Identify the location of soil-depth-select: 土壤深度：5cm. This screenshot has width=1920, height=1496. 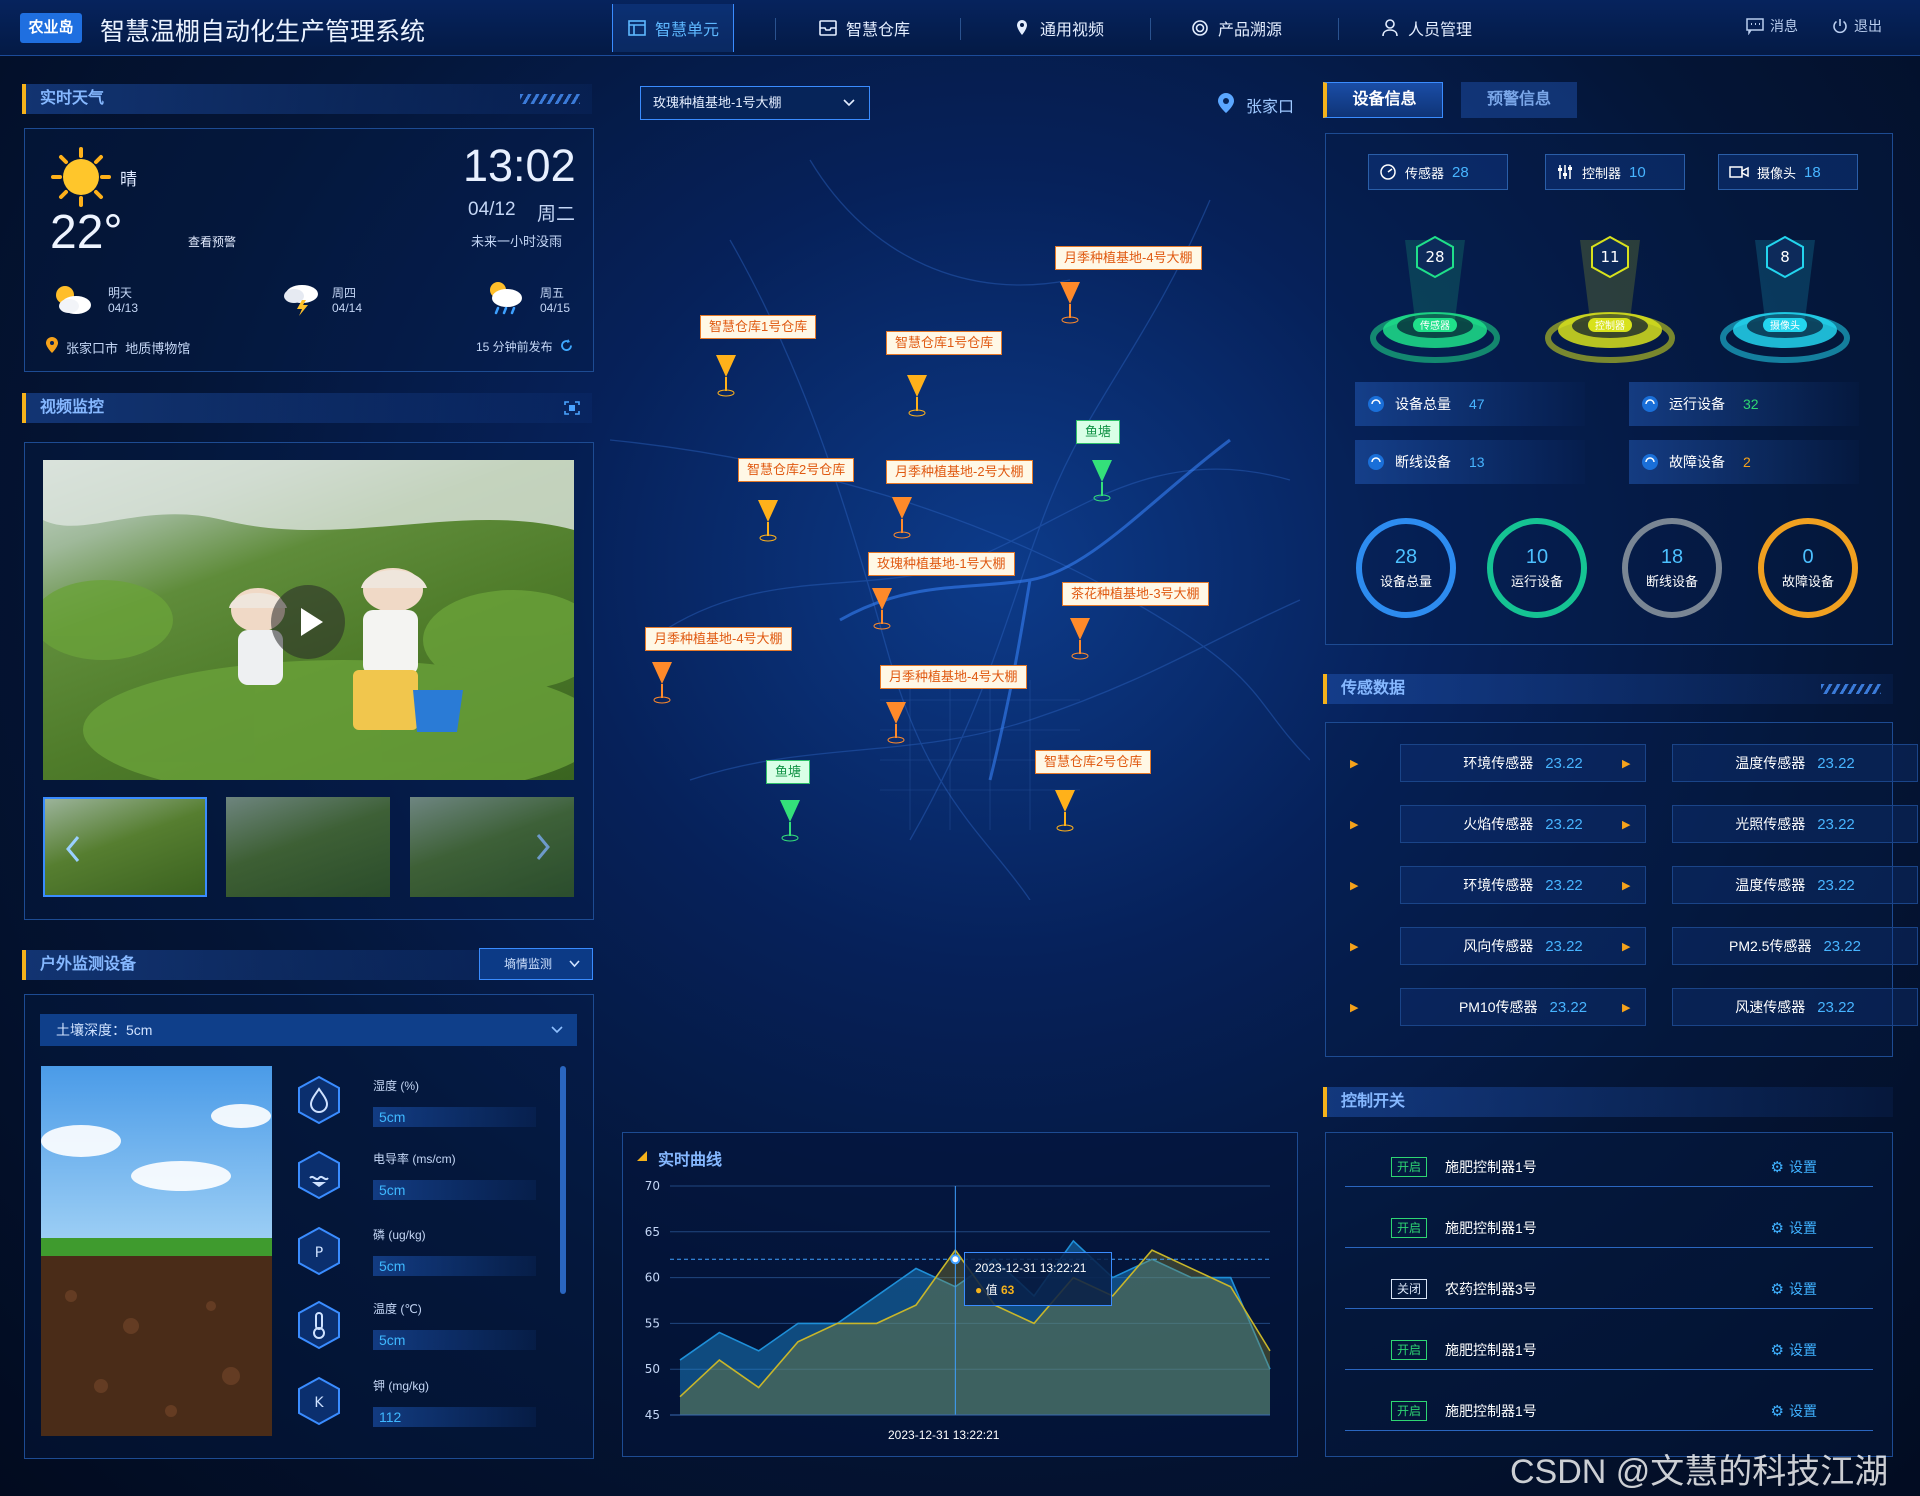
(308, 1030).